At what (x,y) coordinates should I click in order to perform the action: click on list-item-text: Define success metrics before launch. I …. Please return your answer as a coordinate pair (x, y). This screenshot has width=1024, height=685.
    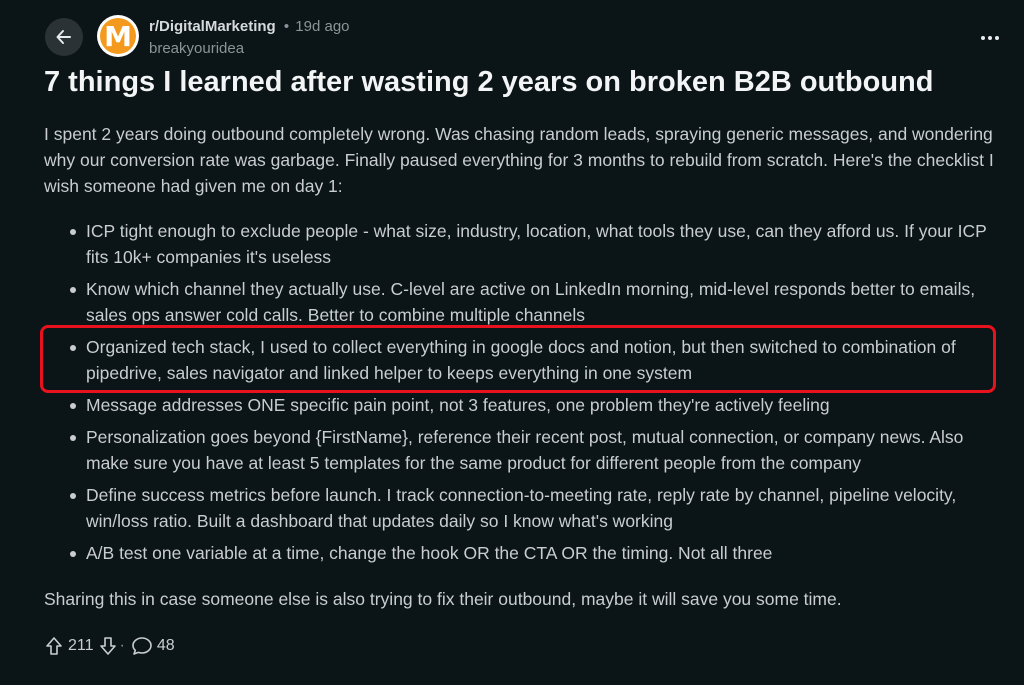
    Looking at the image, I should click on (521, 508).